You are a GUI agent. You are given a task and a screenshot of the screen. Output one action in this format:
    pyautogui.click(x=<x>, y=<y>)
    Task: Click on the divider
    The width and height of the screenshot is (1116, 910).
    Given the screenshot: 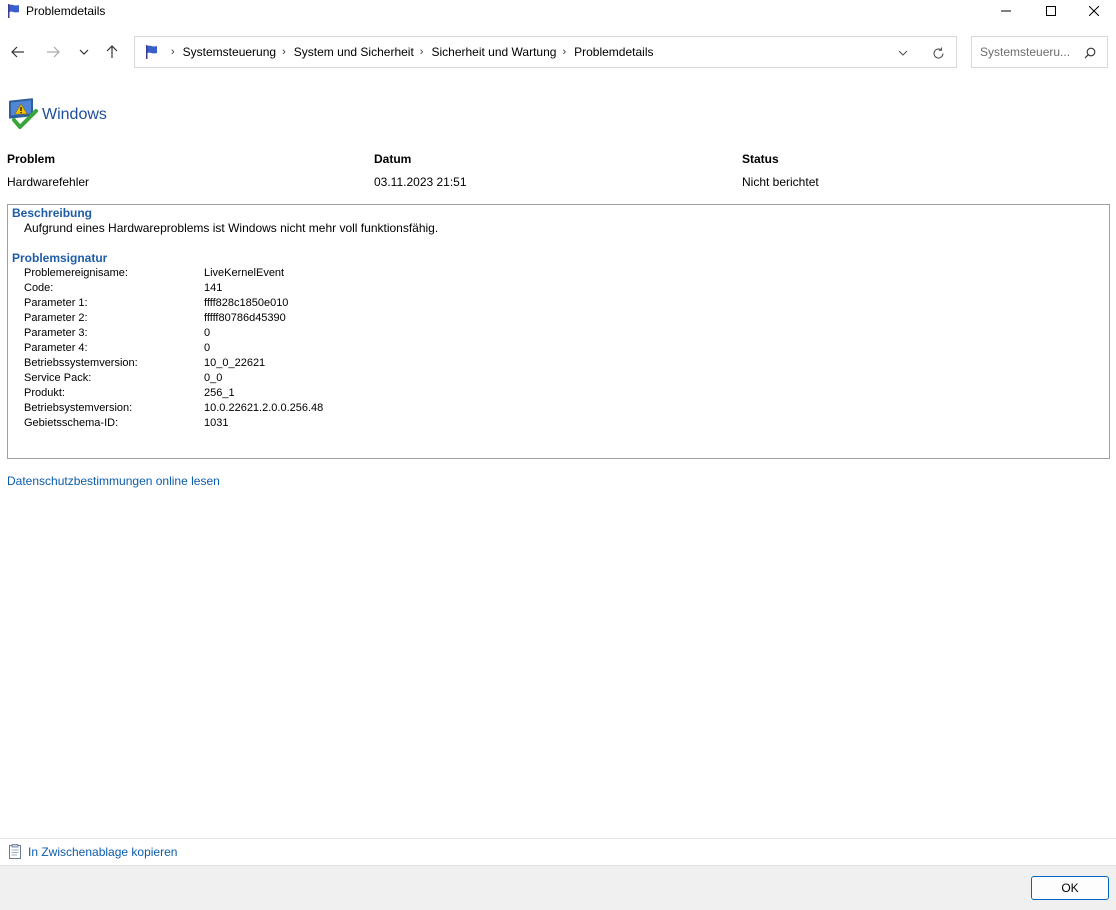 What is the action you would take?
    pyautogui.click(x=558, y=838)
    